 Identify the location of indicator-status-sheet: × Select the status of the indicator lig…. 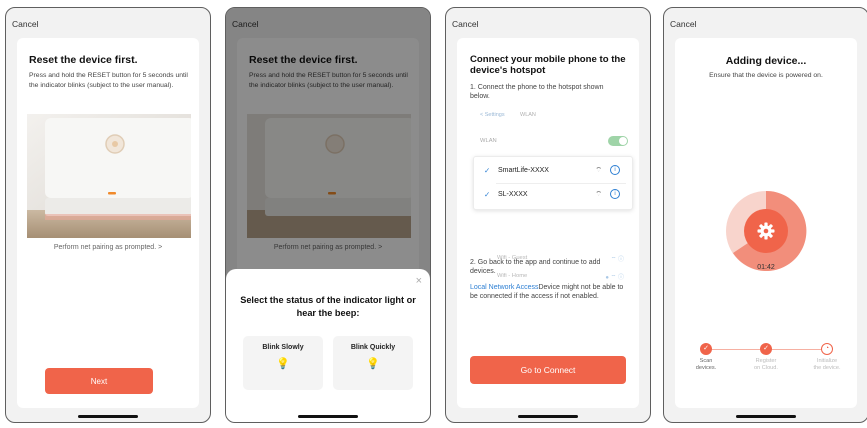
(328, 345).